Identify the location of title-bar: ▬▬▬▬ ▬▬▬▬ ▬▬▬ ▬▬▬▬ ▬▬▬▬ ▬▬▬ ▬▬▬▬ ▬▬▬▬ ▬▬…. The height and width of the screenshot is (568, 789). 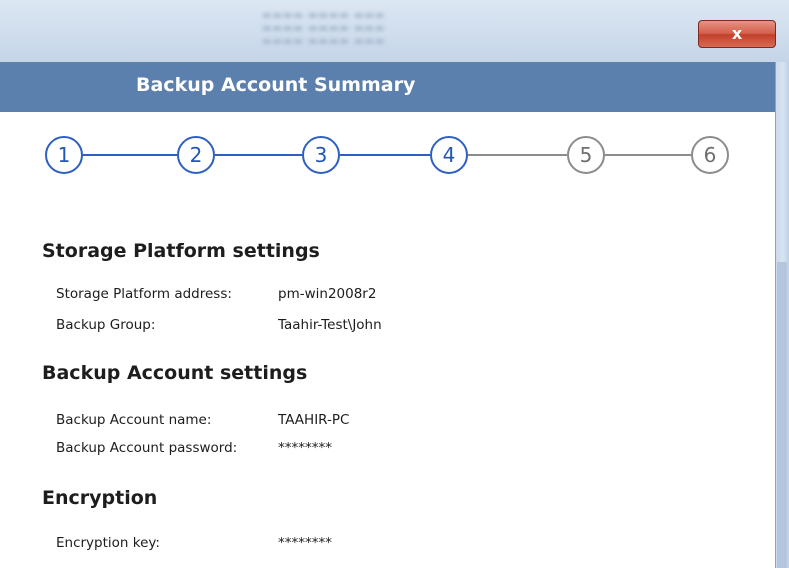
(394, 31).